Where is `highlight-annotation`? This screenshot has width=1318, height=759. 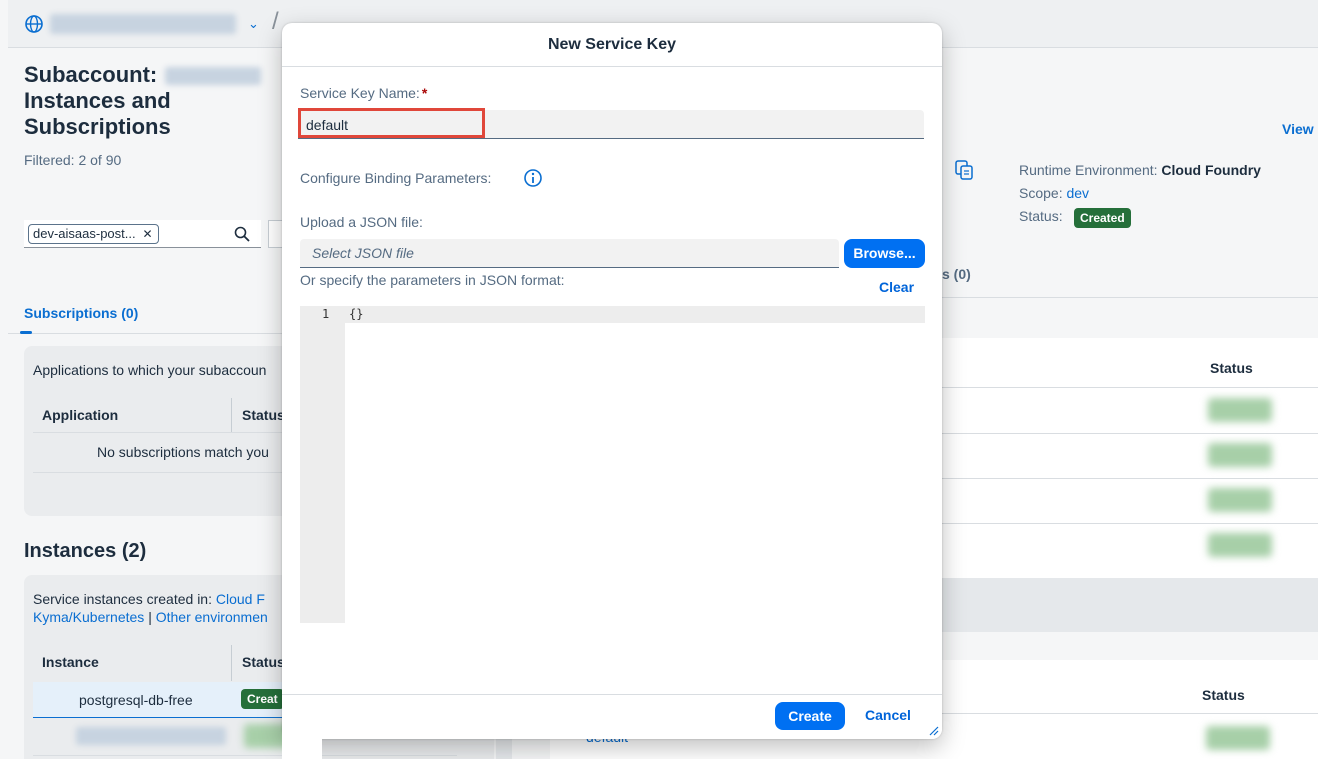
highlight-annotation is located at coordinates (391, 123).